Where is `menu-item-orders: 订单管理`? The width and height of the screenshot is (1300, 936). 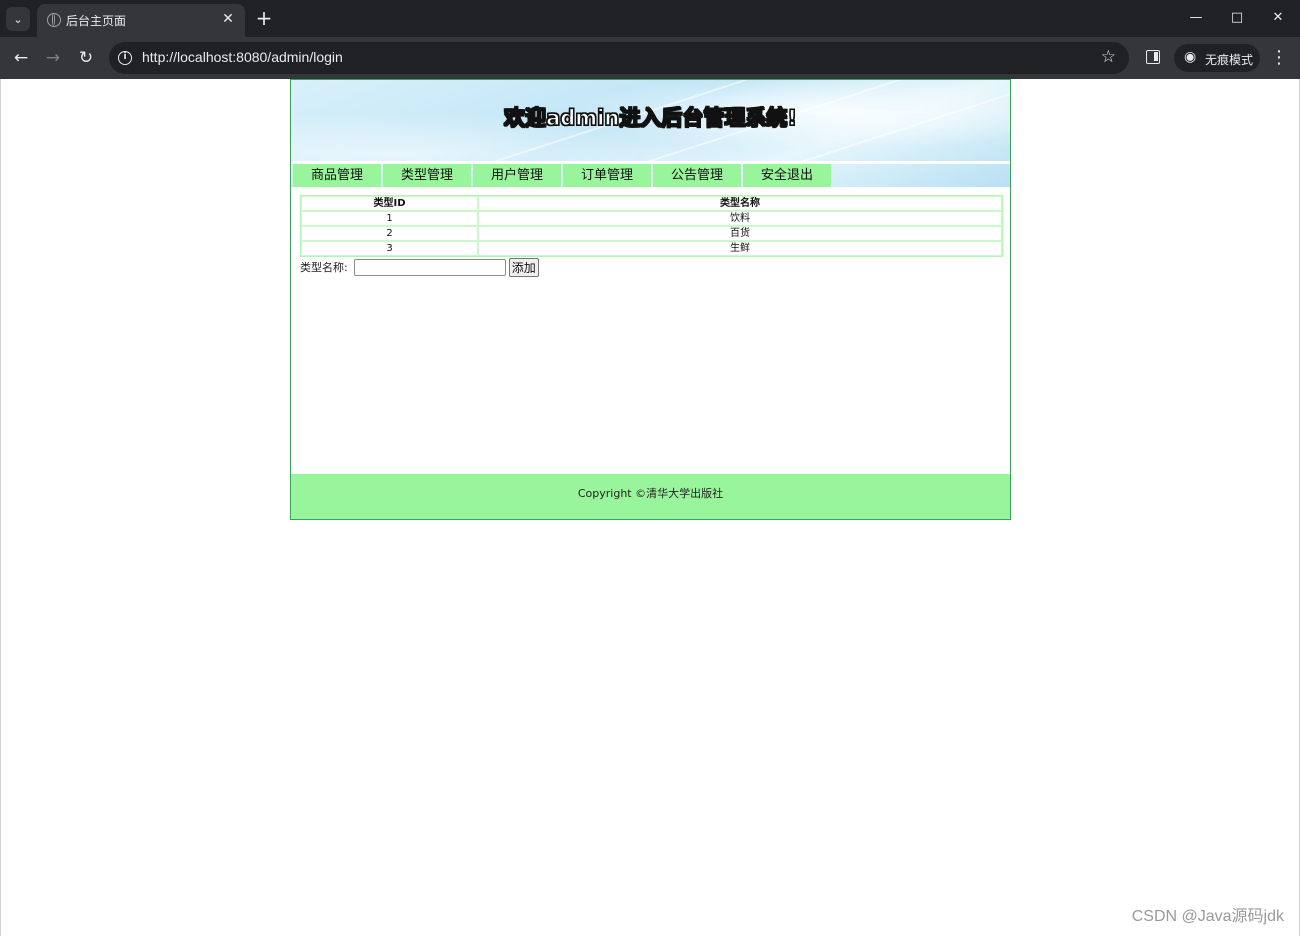
menu-item-orders: 订单管理 is located at coordinates (607, 175).